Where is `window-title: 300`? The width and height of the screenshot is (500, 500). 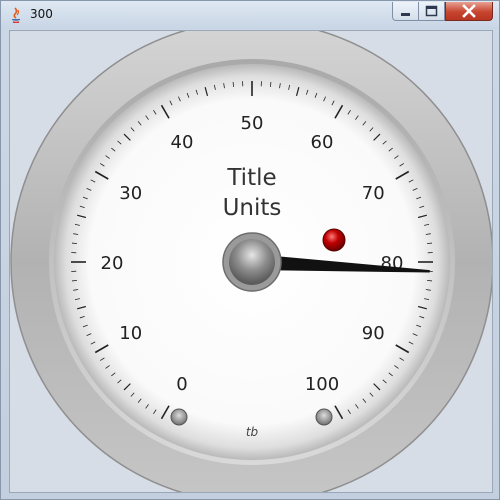
window-title: 300 is located at coordinates (41, 14).